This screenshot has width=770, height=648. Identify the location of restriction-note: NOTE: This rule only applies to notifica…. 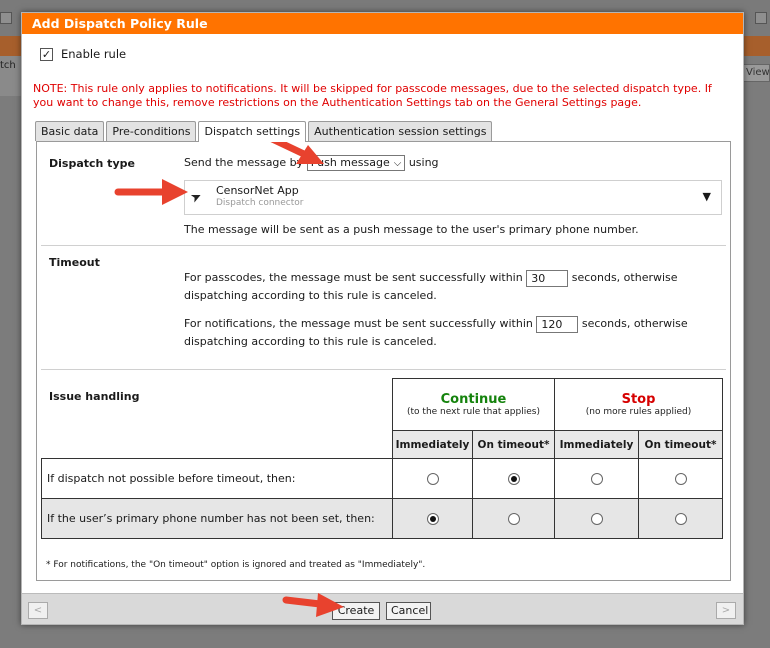
(372, 95).